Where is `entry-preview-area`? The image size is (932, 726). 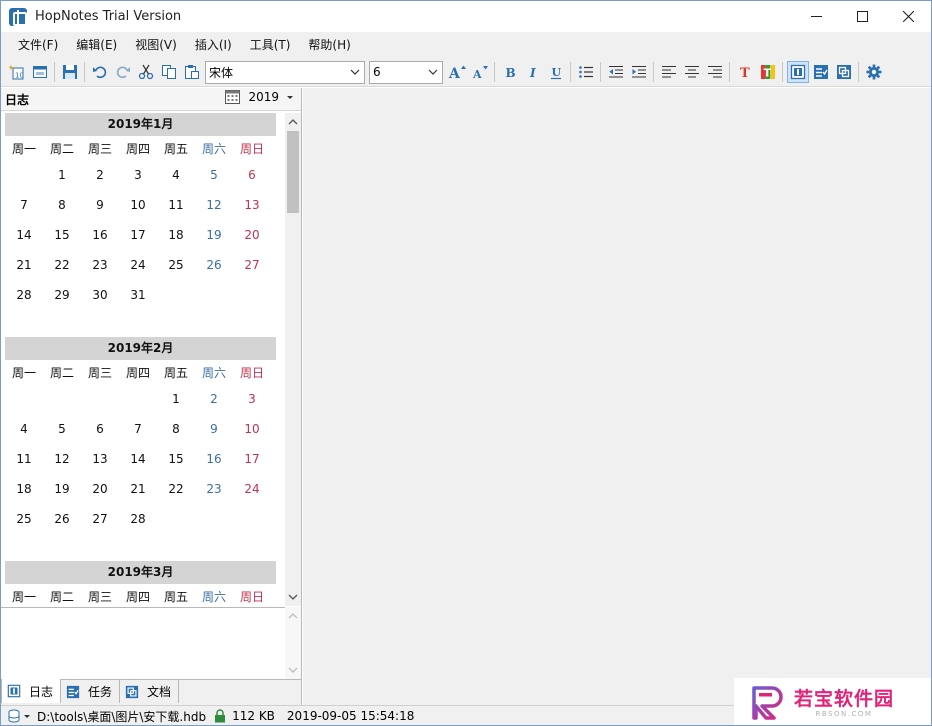 entry-preview-area is located at coordinates (151, 643).